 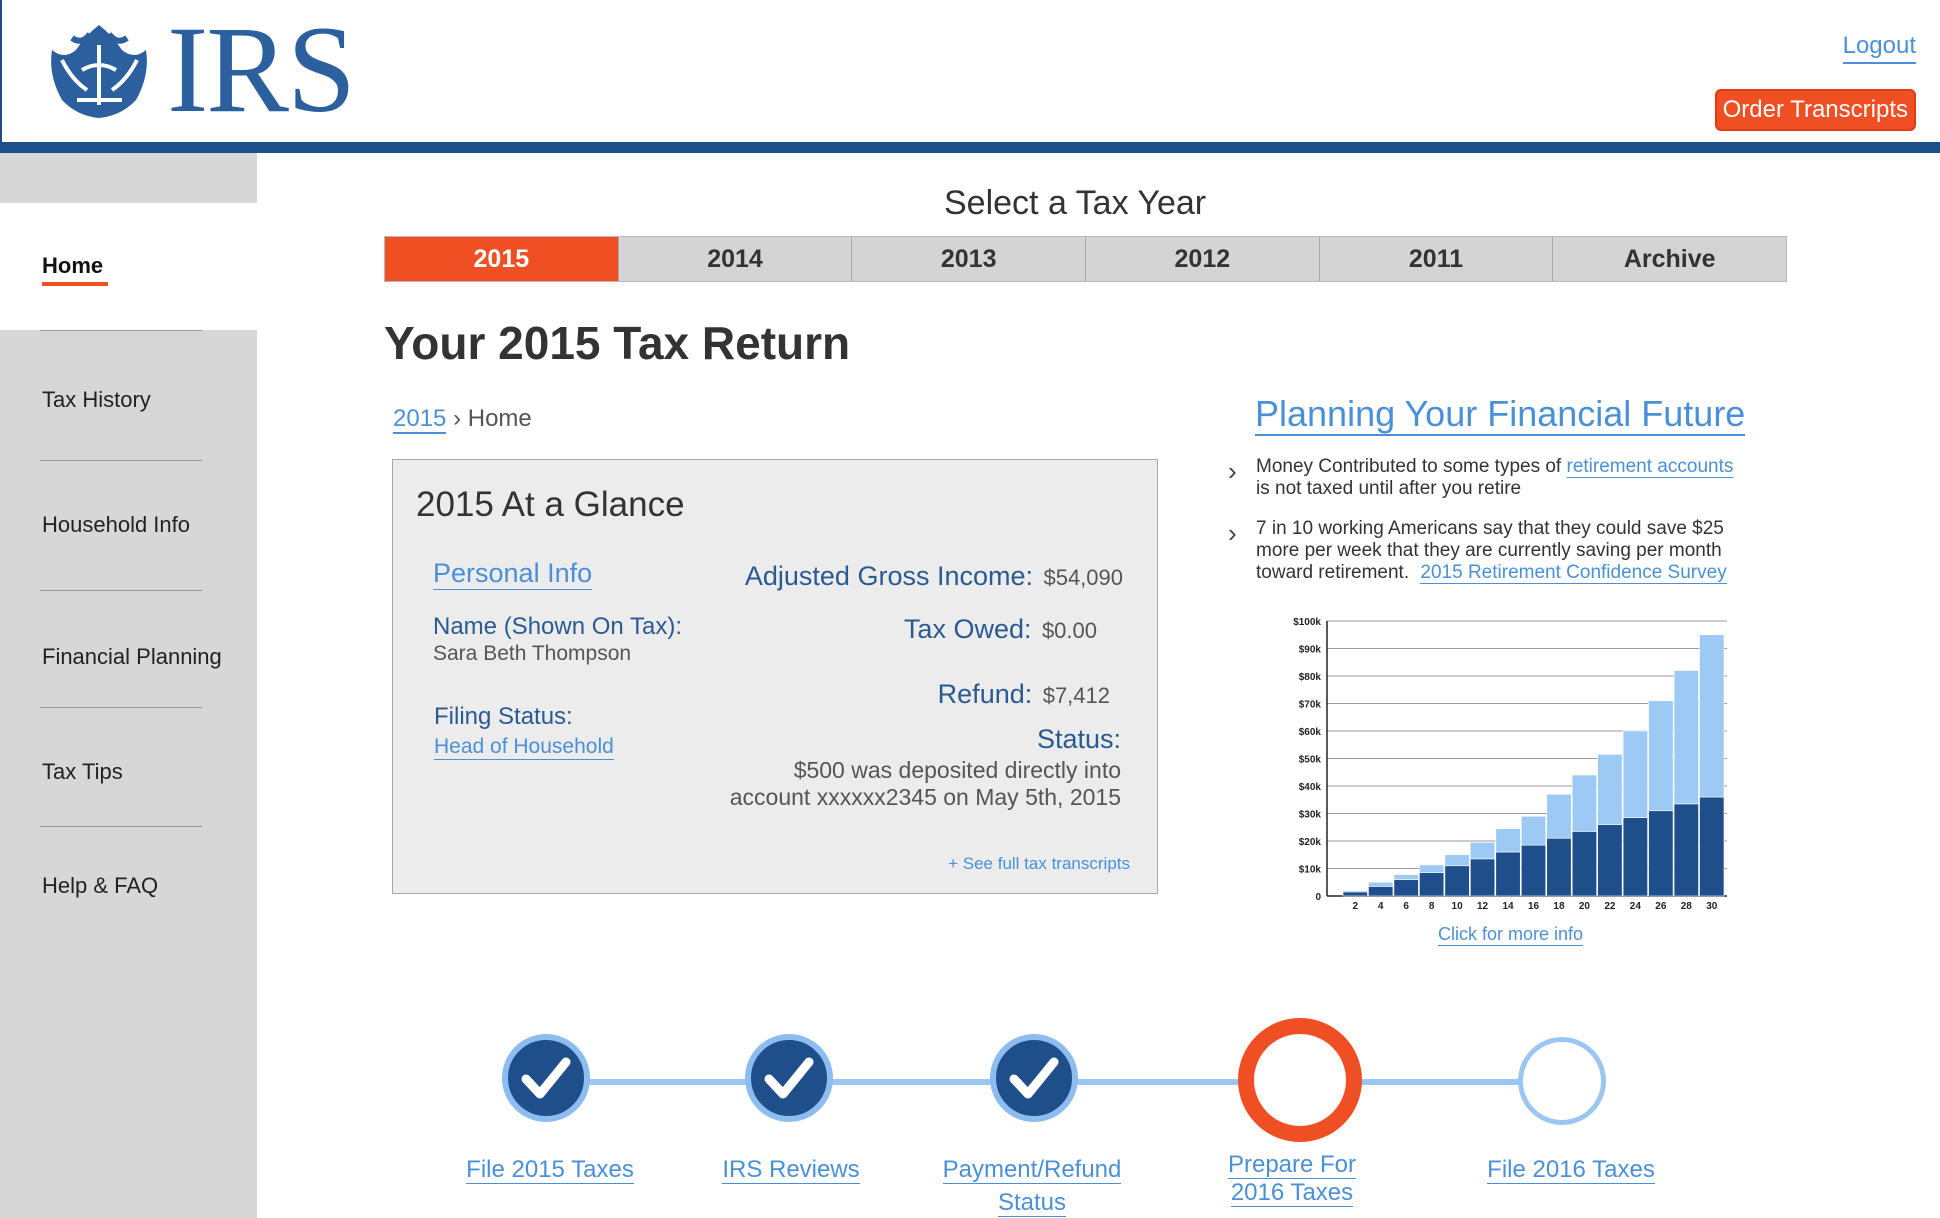 I want to click on step-4-current-icon, so click(x=1300, y=1080).